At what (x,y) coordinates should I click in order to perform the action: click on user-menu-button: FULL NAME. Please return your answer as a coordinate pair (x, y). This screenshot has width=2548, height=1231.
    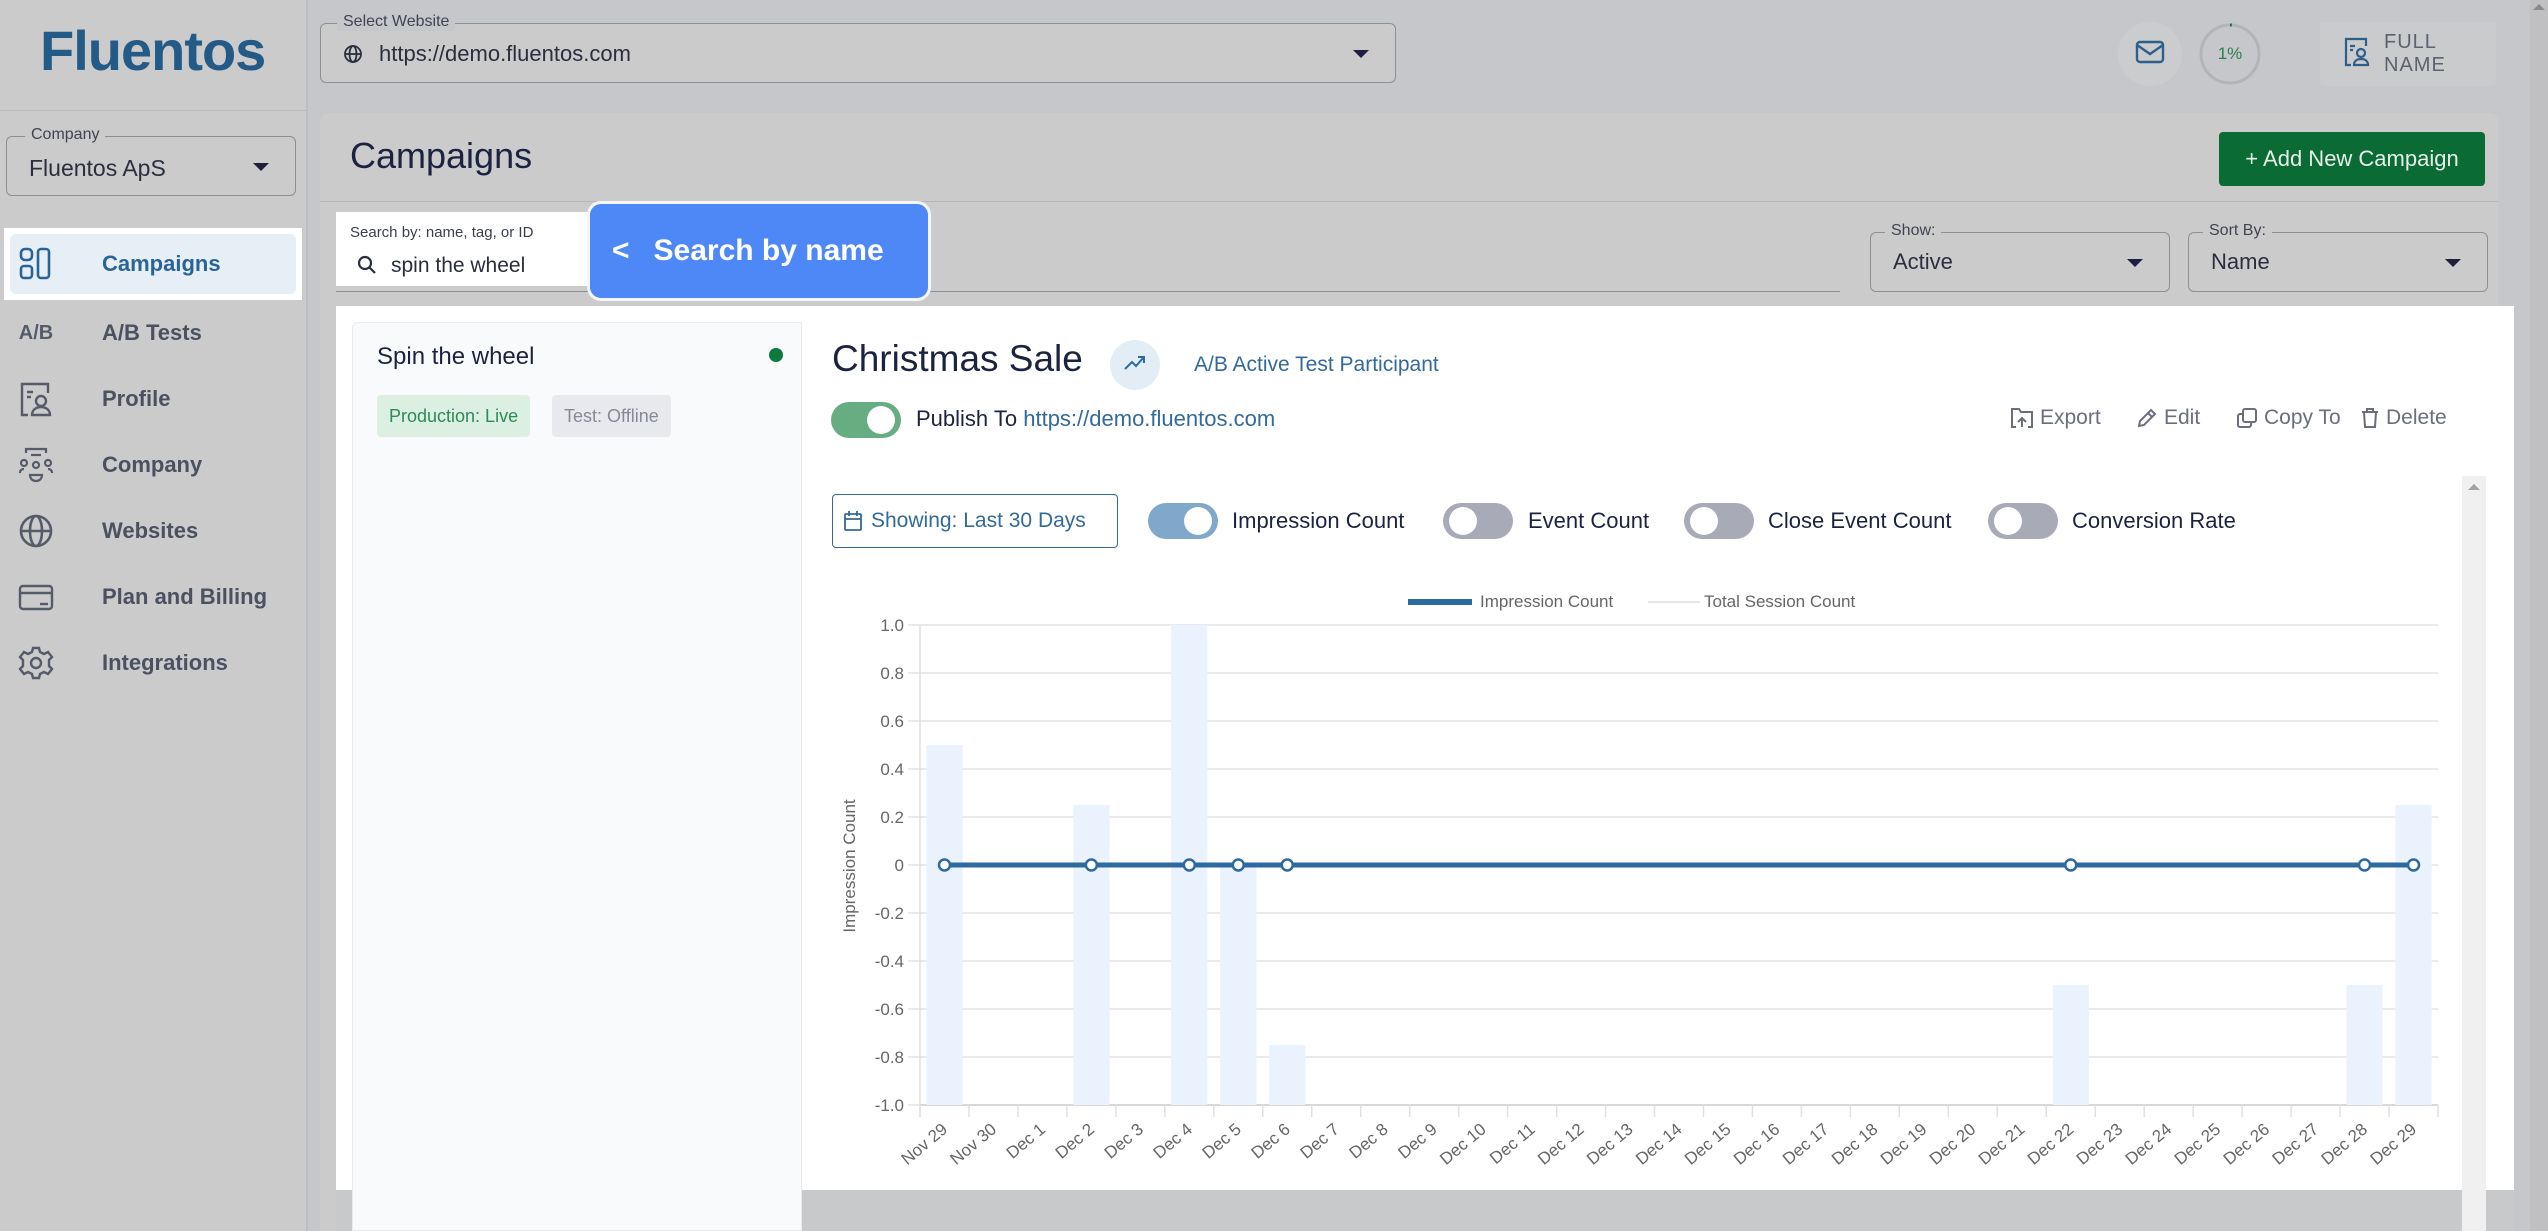
    Looking at the image, I should click on (2408, 54).